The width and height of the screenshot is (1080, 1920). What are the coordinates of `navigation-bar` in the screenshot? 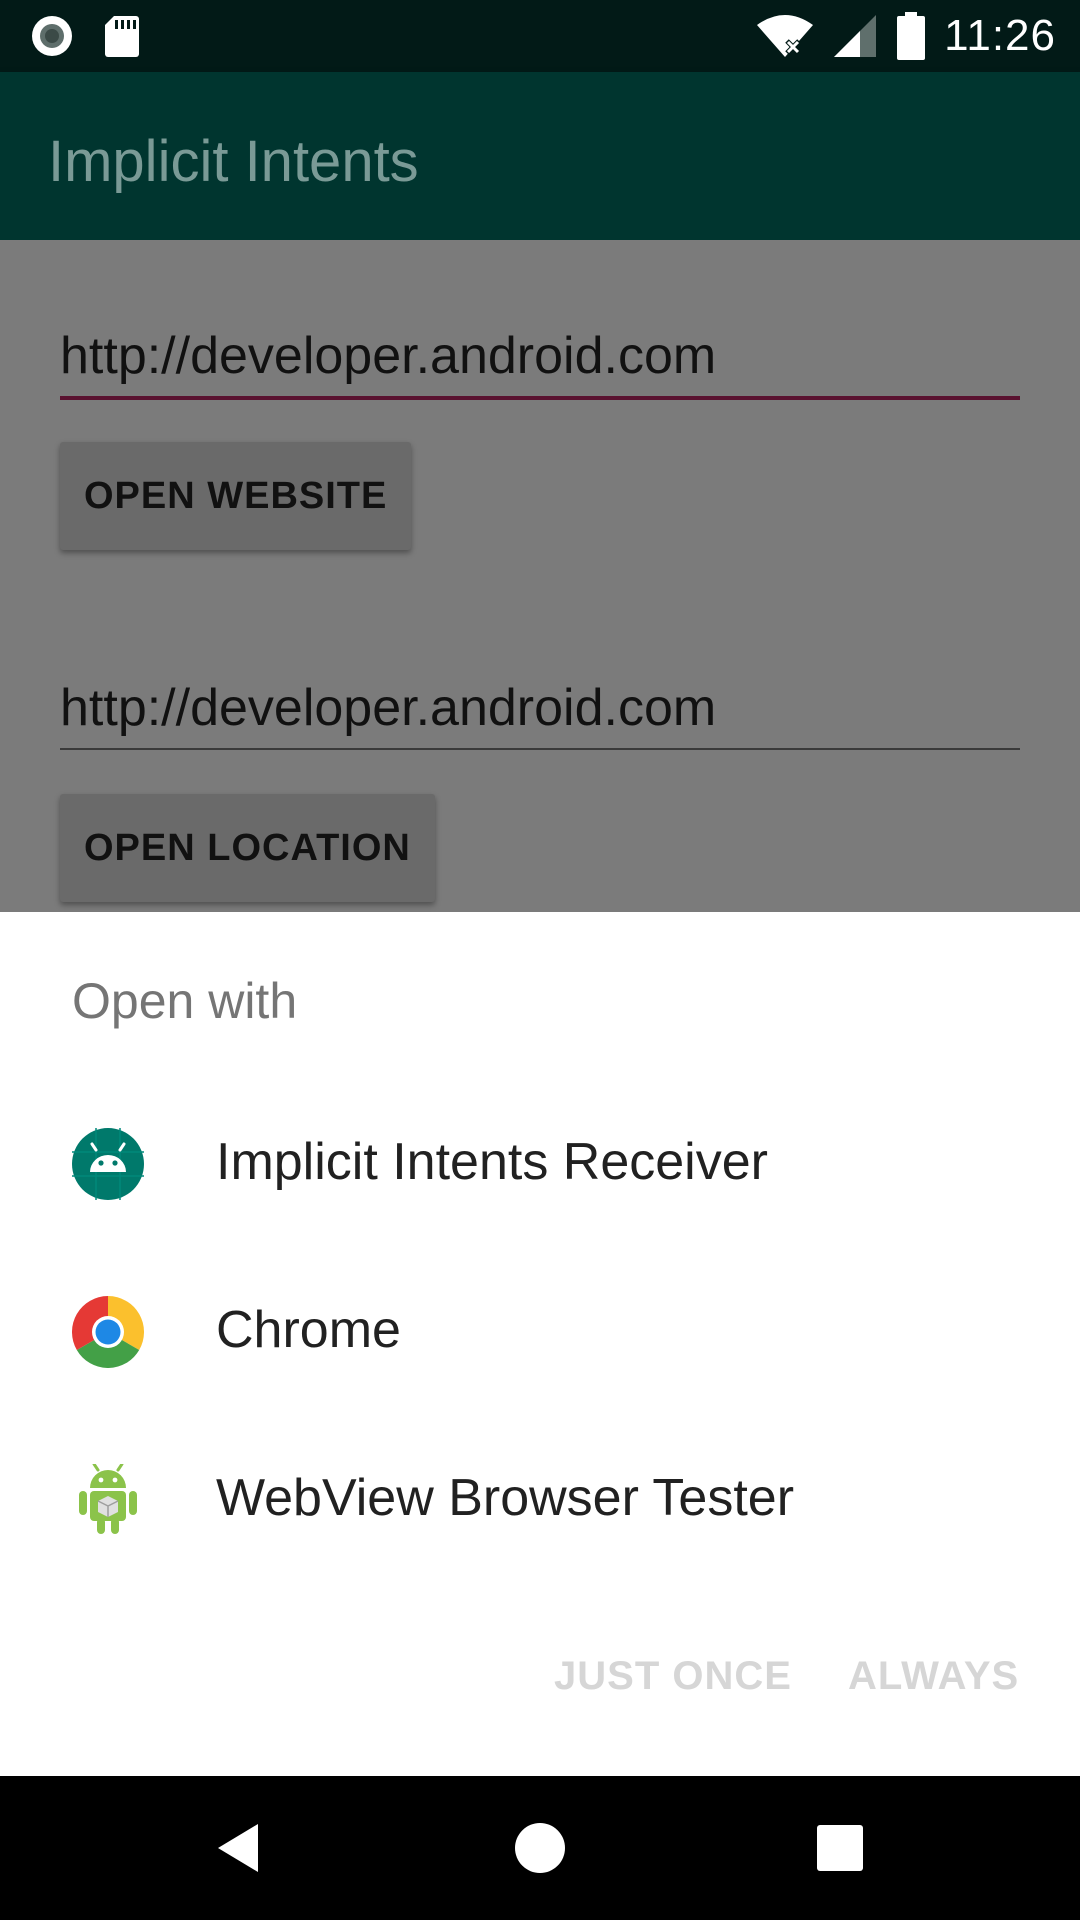 It's located at (540, 1848).